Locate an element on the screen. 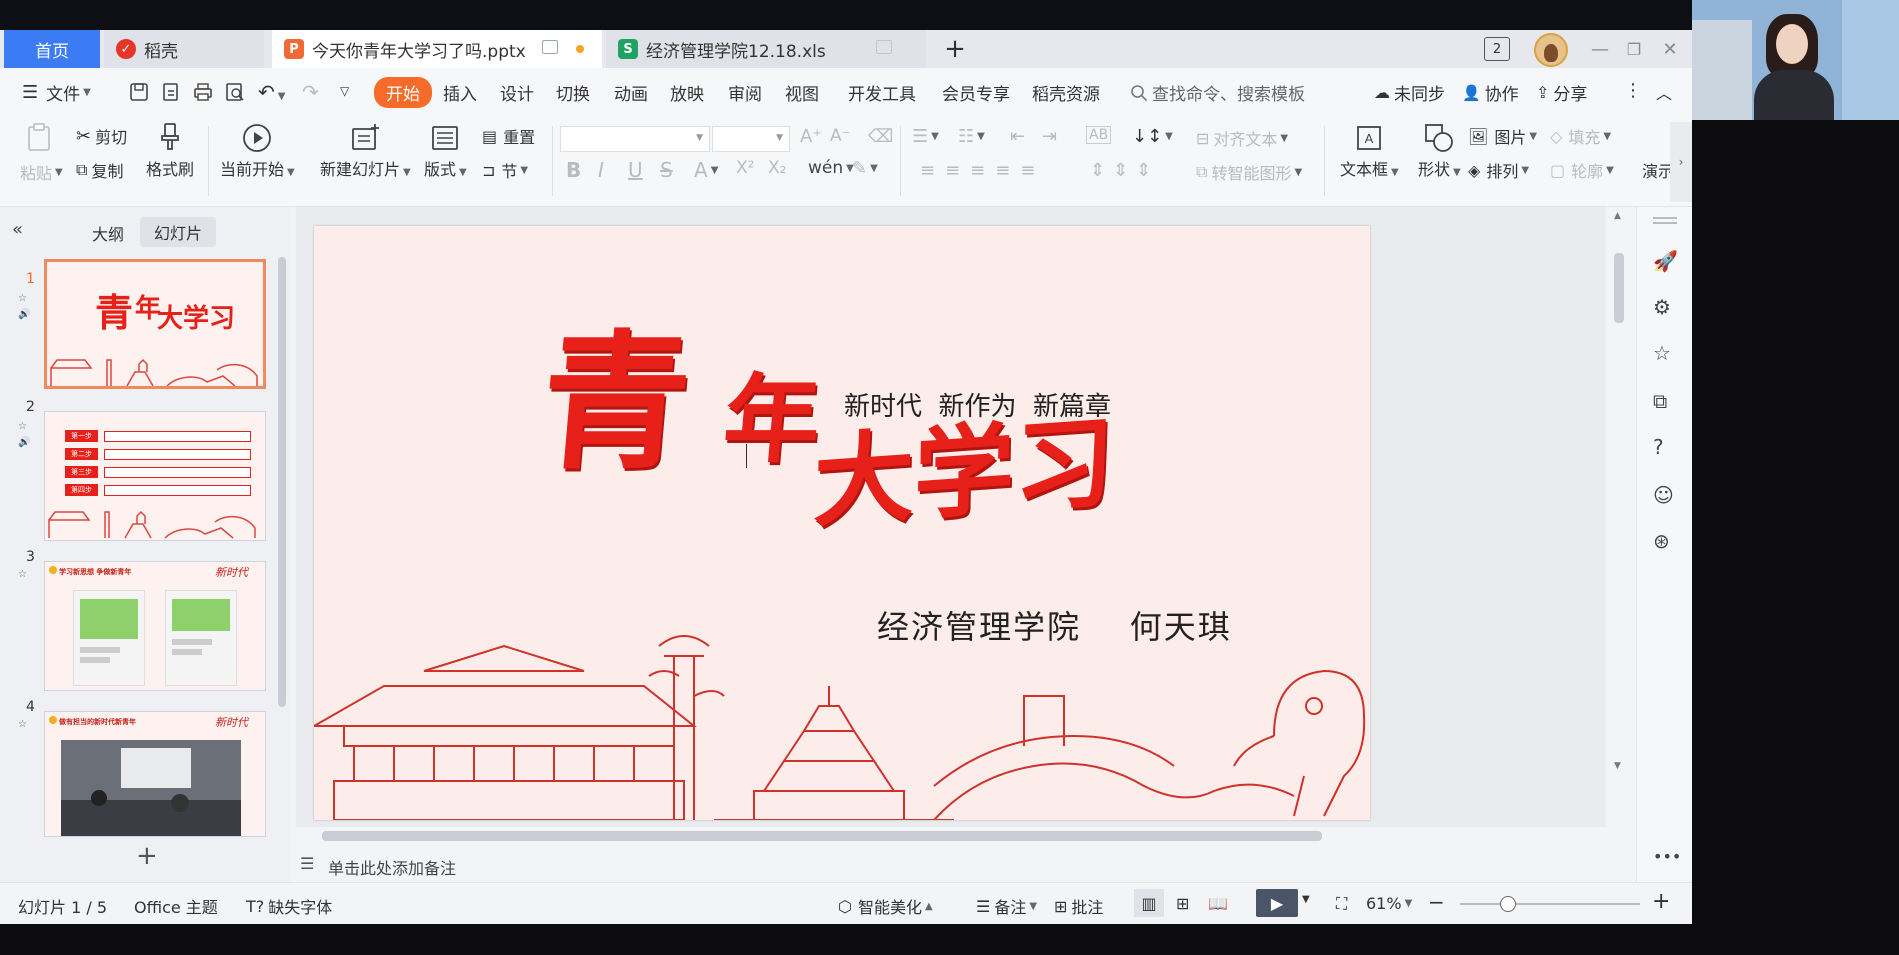 The image size is (1899, 955). comments-button: ⊞ 批注 is located at coordinates (1078, 906).